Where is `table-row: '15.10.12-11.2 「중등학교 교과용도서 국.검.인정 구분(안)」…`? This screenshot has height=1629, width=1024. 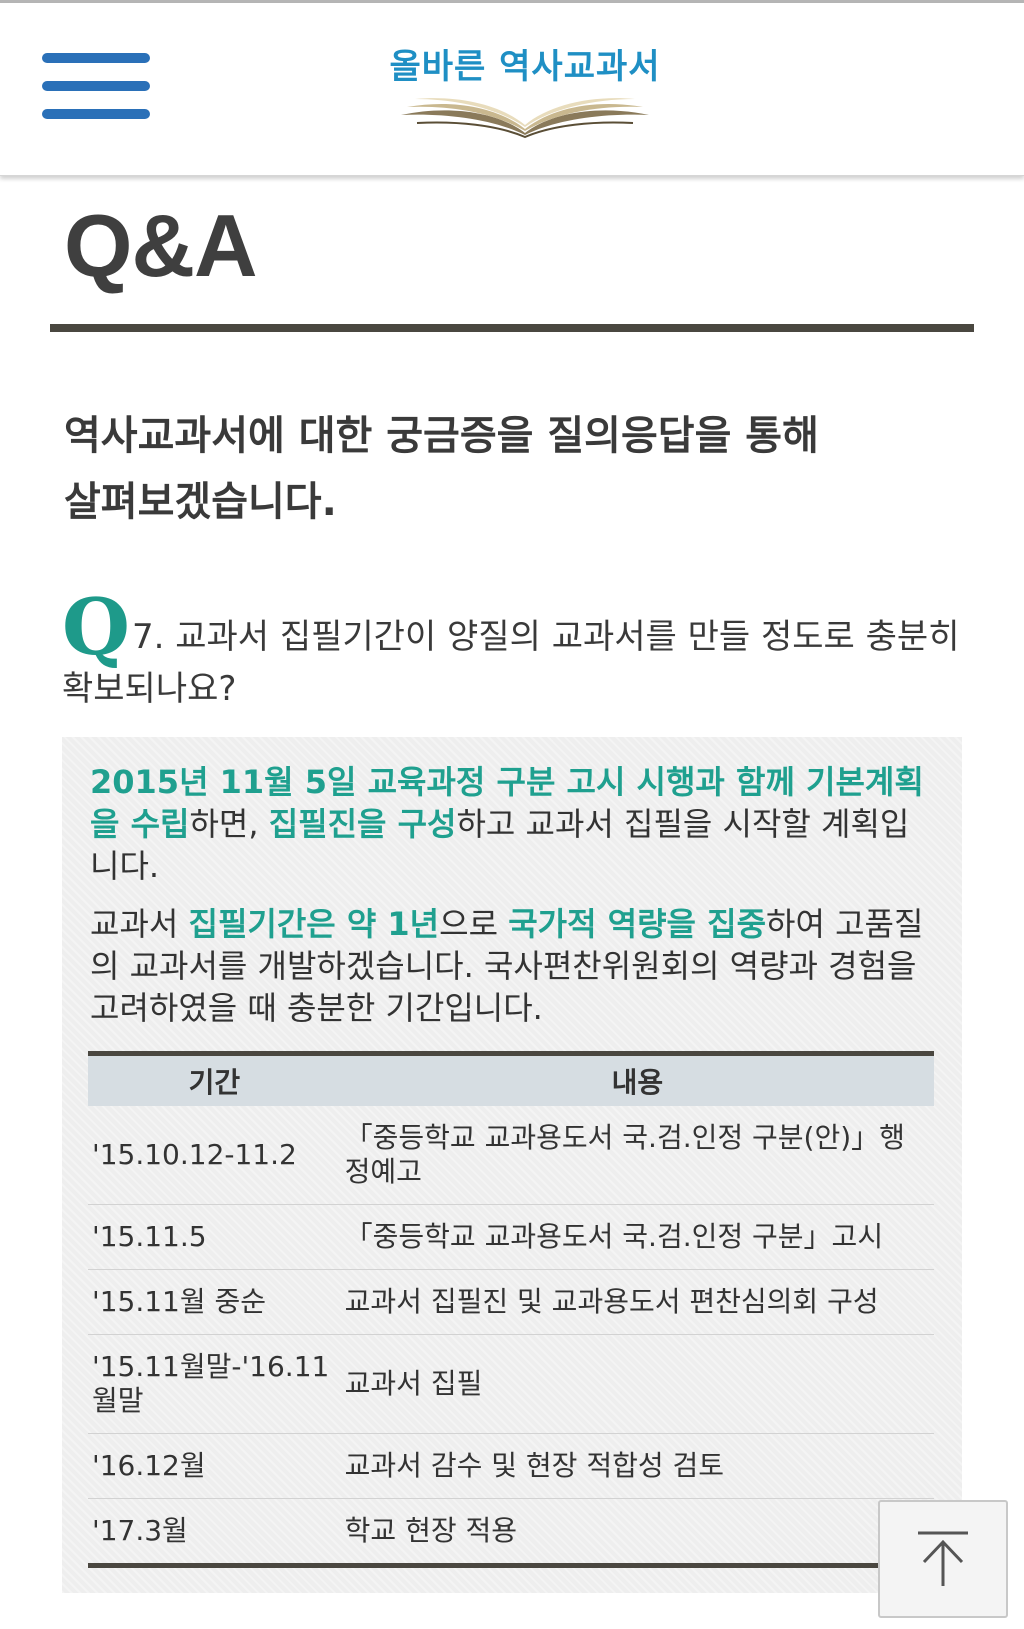 table-row: '15.10.12-11.2 「중등학교 교과용도서 국.검.인정 구분(안)」… is located at coordinates (511, 1155).